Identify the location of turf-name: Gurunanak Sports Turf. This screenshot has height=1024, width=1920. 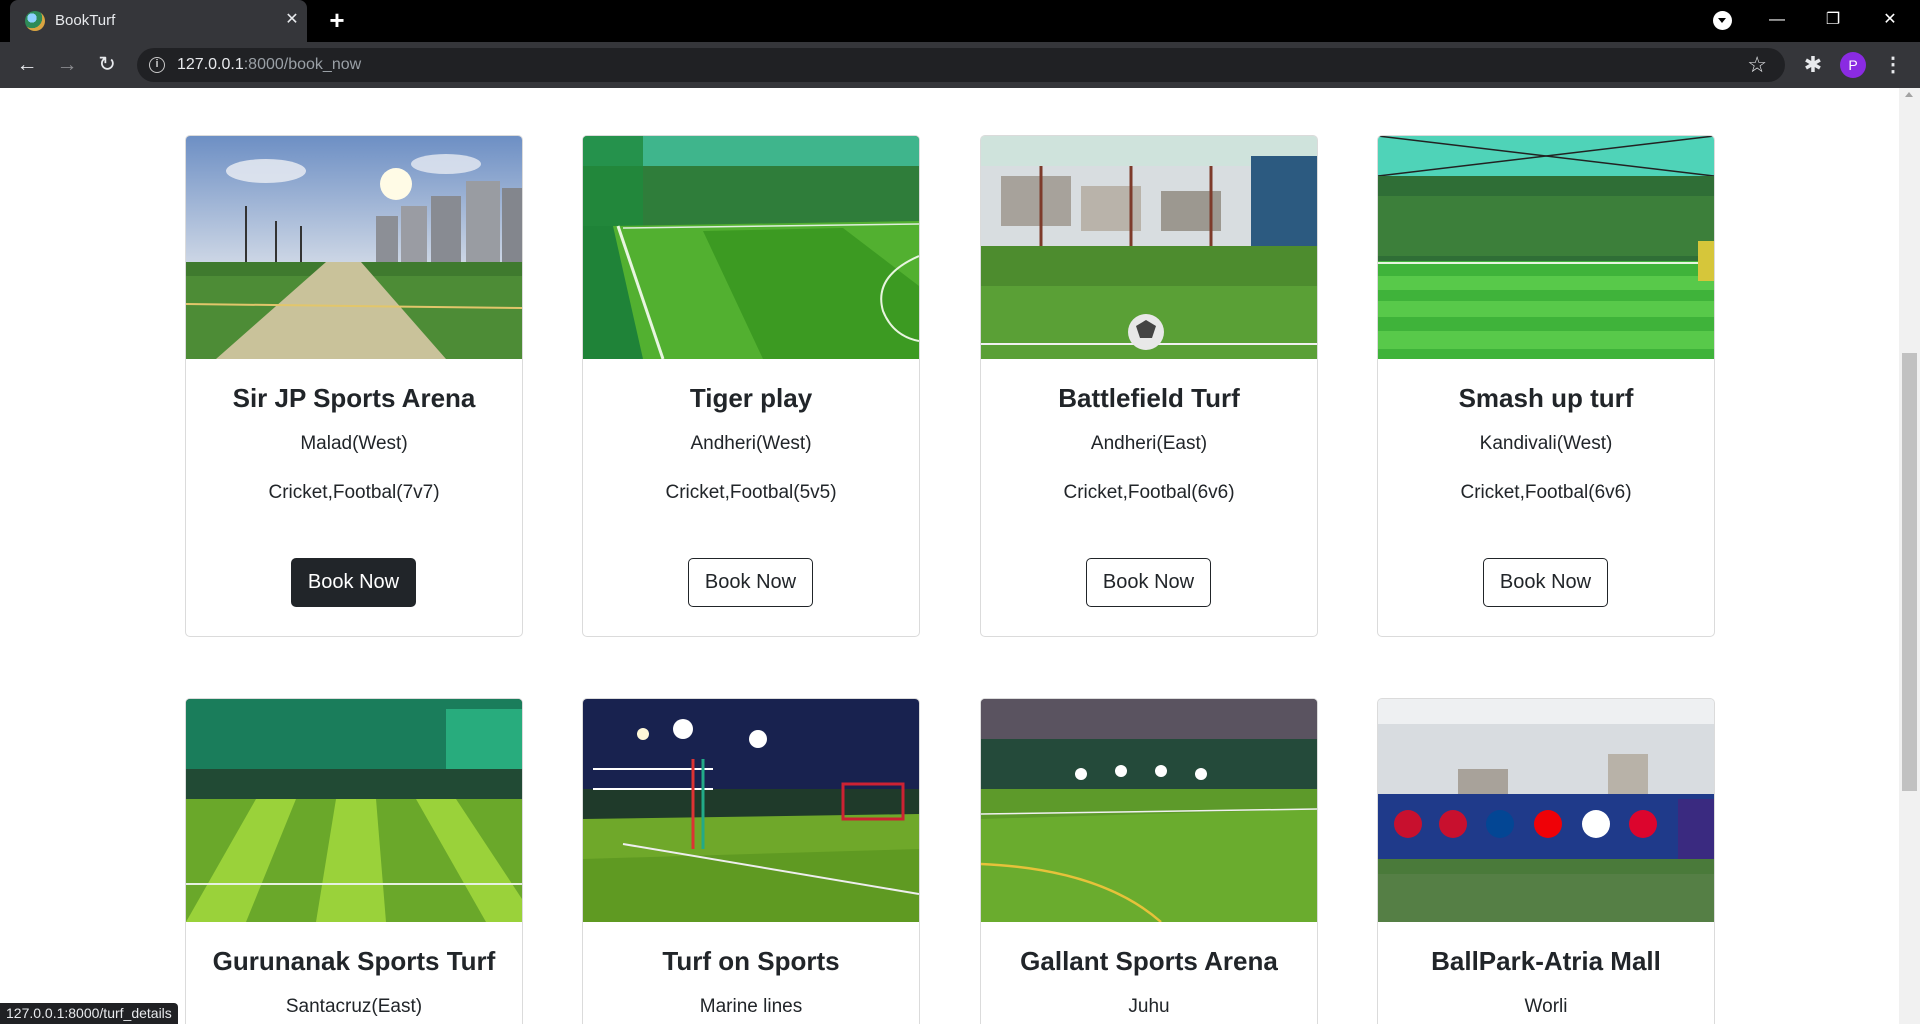
(354, 961).